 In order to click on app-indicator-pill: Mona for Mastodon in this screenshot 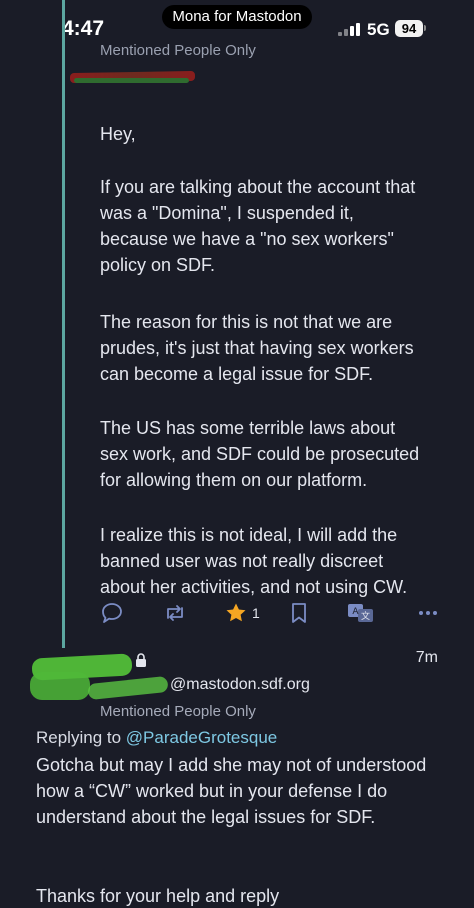, I will do `click(237, 17)`.